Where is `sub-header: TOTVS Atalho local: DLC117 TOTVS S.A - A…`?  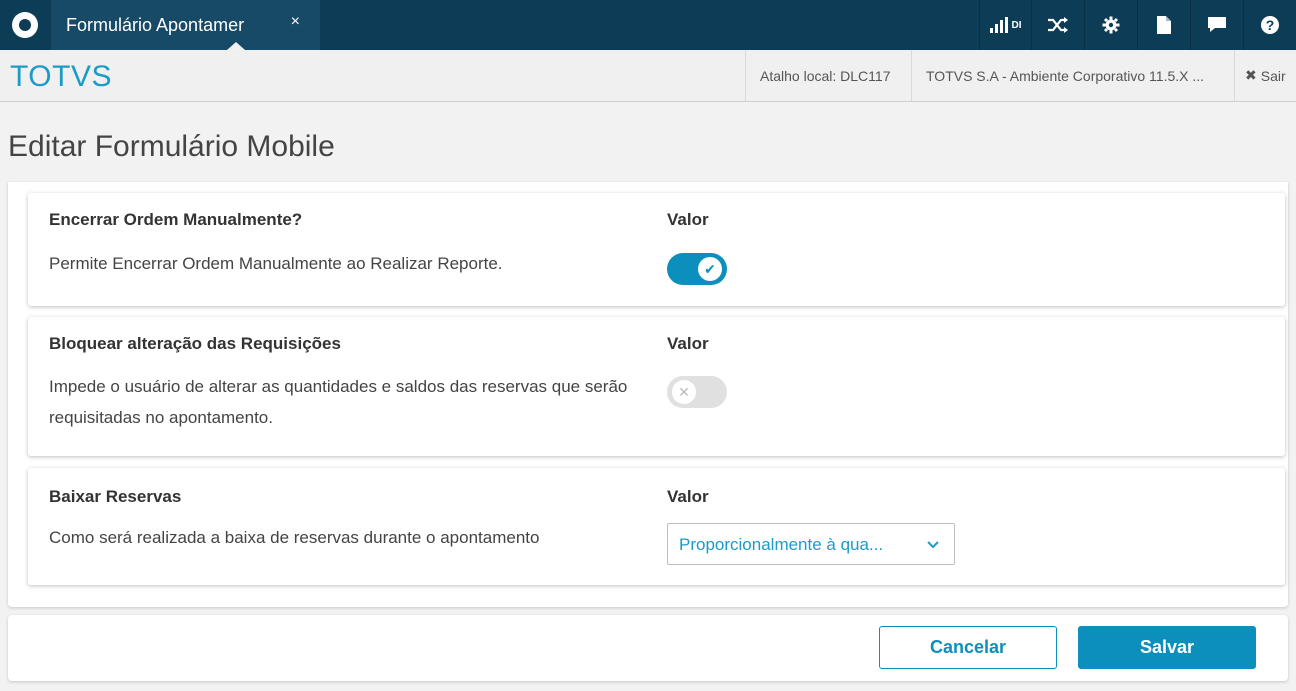 sub-header: TOTVS Atalho local: DLC117 TOTVS S.A - A… is located at coordinates (648, 76).